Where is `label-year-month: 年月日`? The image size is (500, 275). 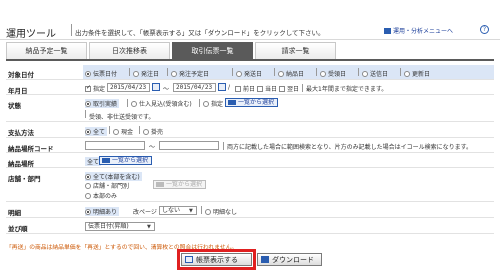
label-year-month: 年月日 is located at coordinates (18, 91).